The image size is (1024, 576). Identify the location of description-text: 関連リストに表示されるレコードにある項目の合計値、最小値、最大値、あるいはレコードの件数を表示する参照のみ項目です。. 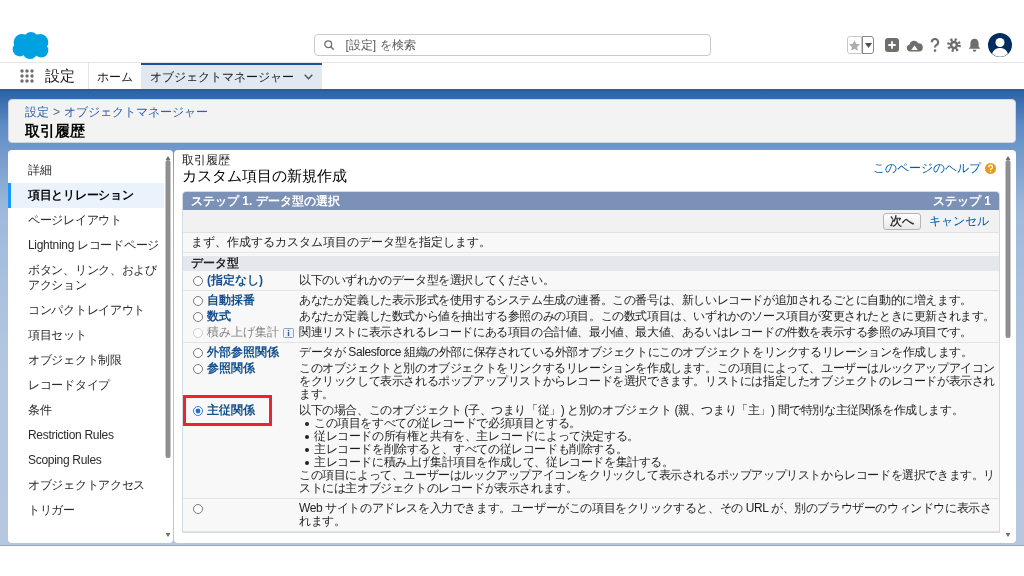
(636, 332).